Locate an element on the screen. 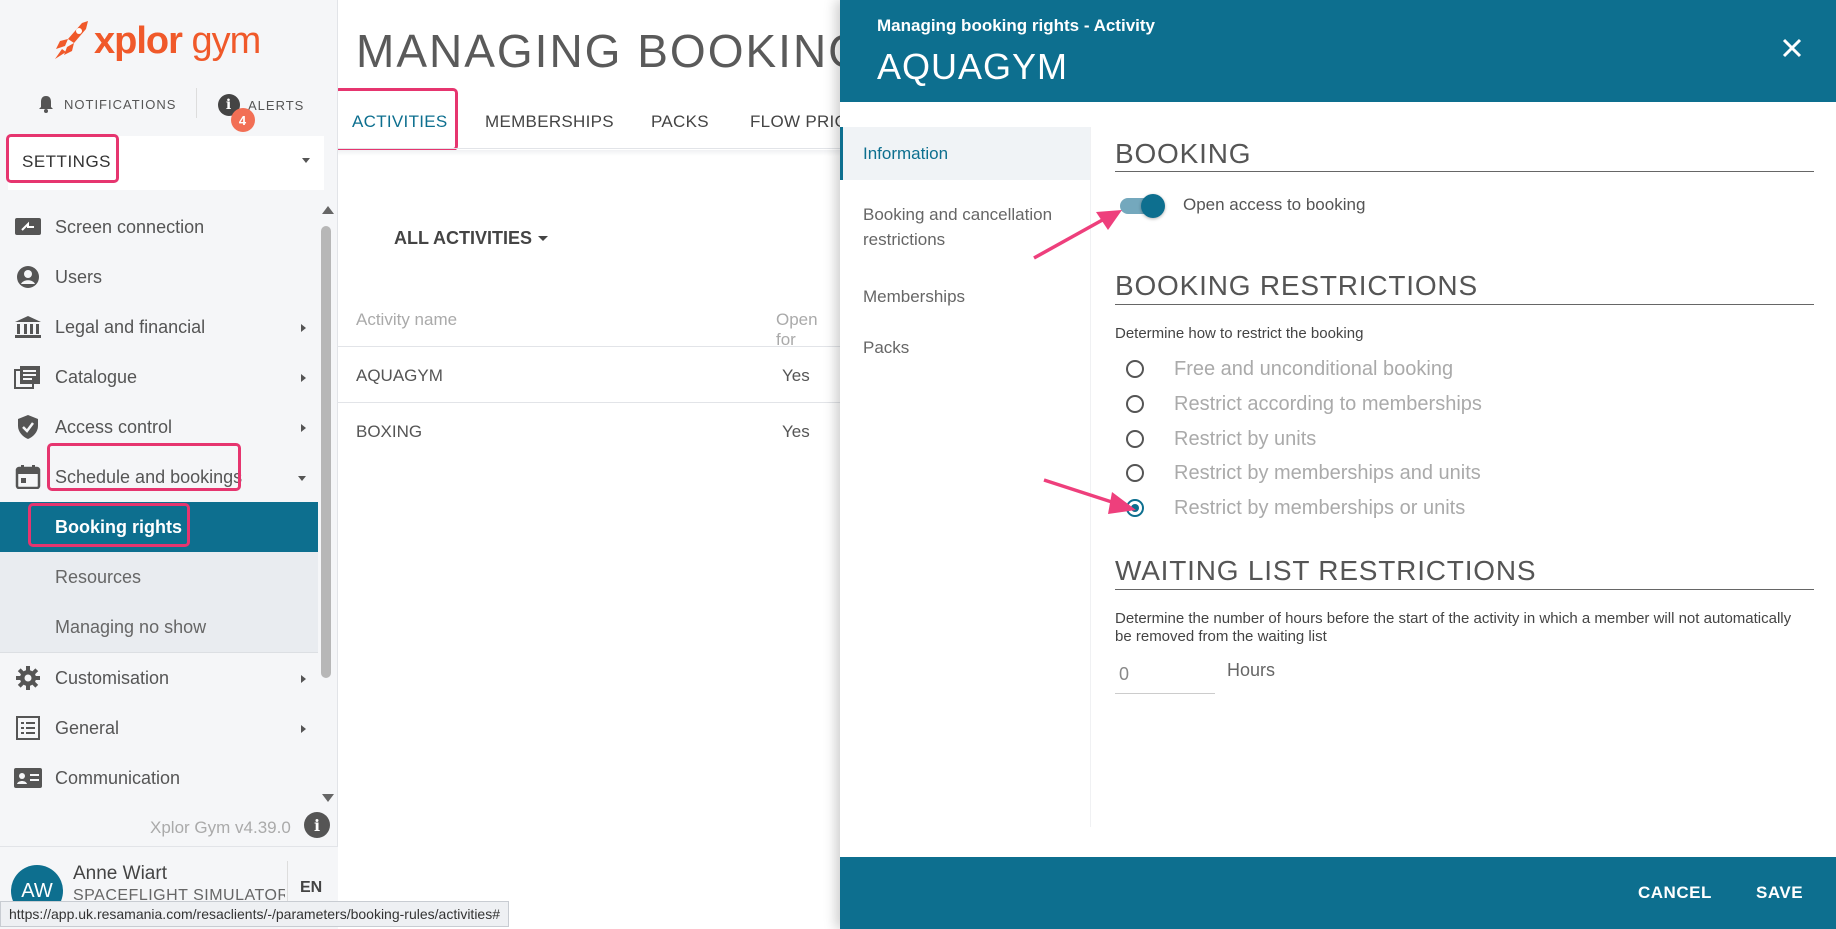  panel-nav-information: Information is located at coordinates (965, 153).